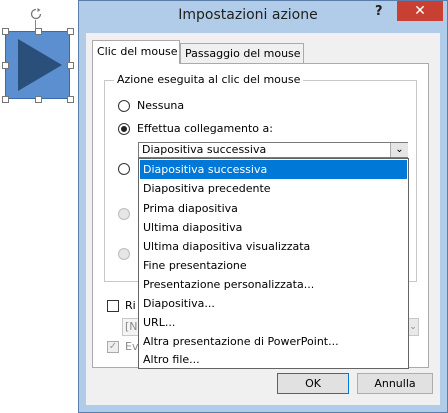 The height and width of the screenshot is (413, 448). I want to click on chevron-down-icon: ⌄, so click(399, 150).